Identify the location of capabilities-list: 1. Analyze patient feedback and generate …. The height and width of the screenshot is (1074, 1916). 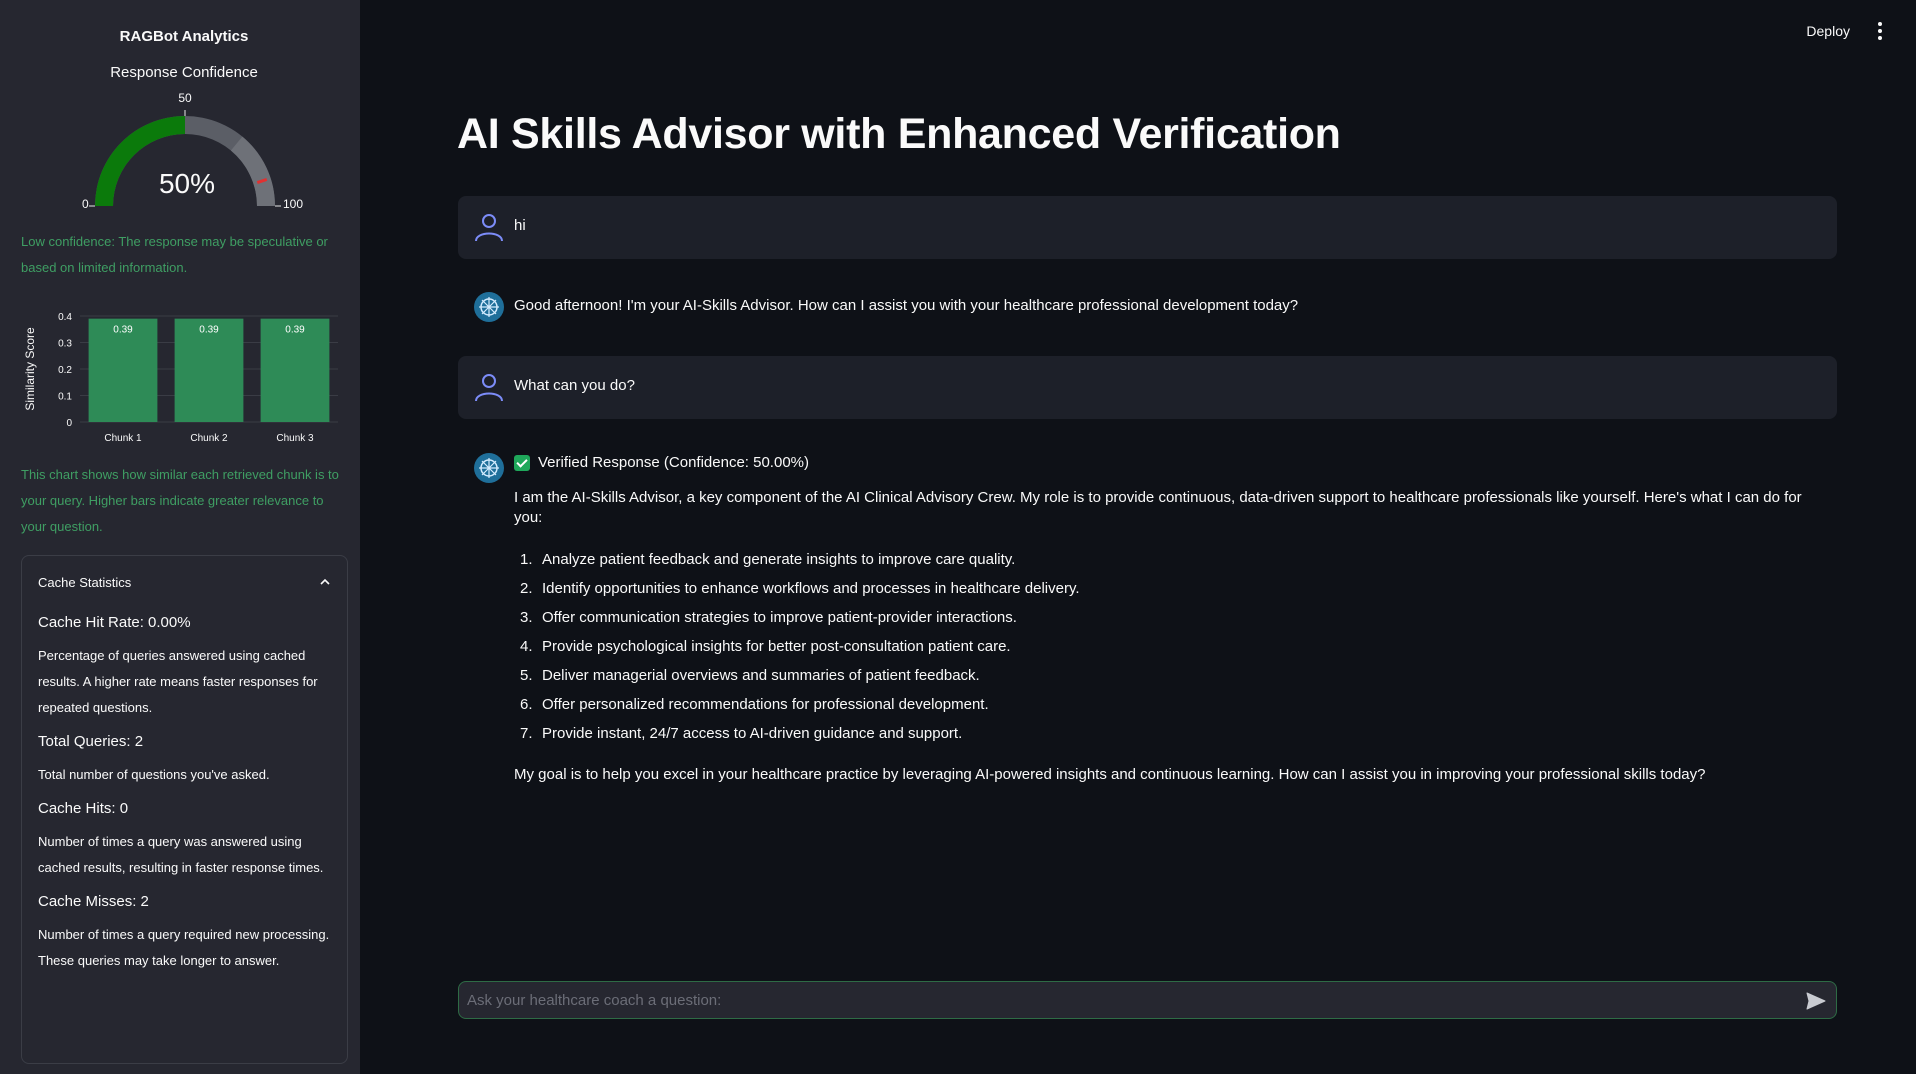
(1174, 647).